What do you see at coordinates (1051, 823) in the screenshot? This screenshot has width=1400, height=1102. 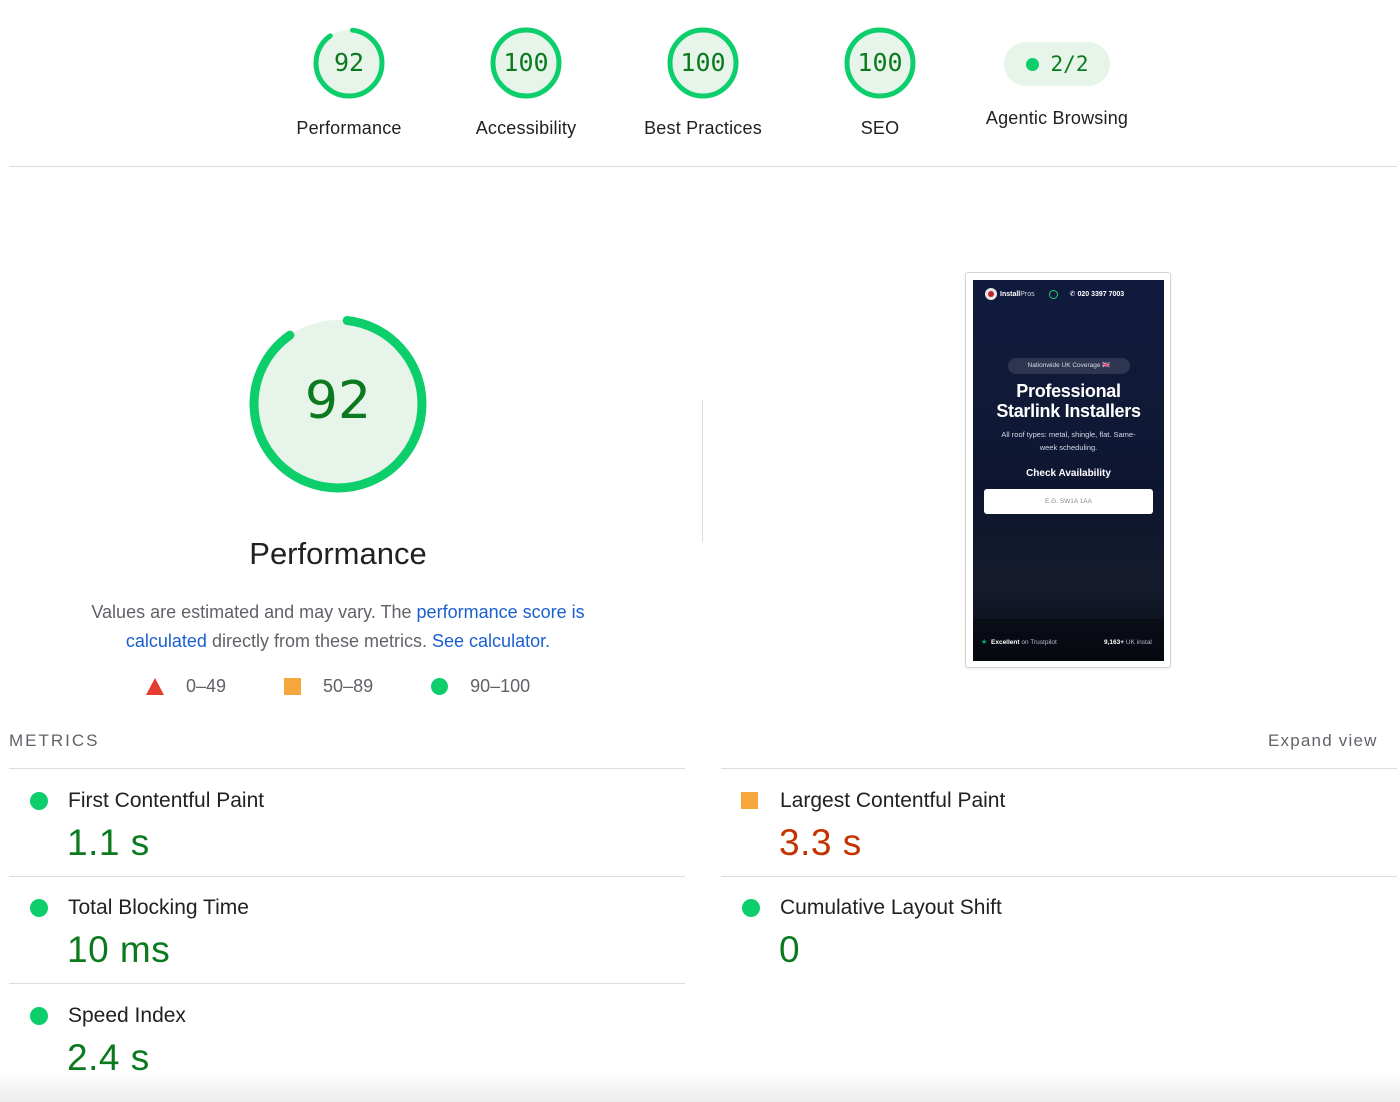 I see `metric-largest-contentful-paint: Largest Contentful Paint 3.3 s` at bounding box center [1051, 823].